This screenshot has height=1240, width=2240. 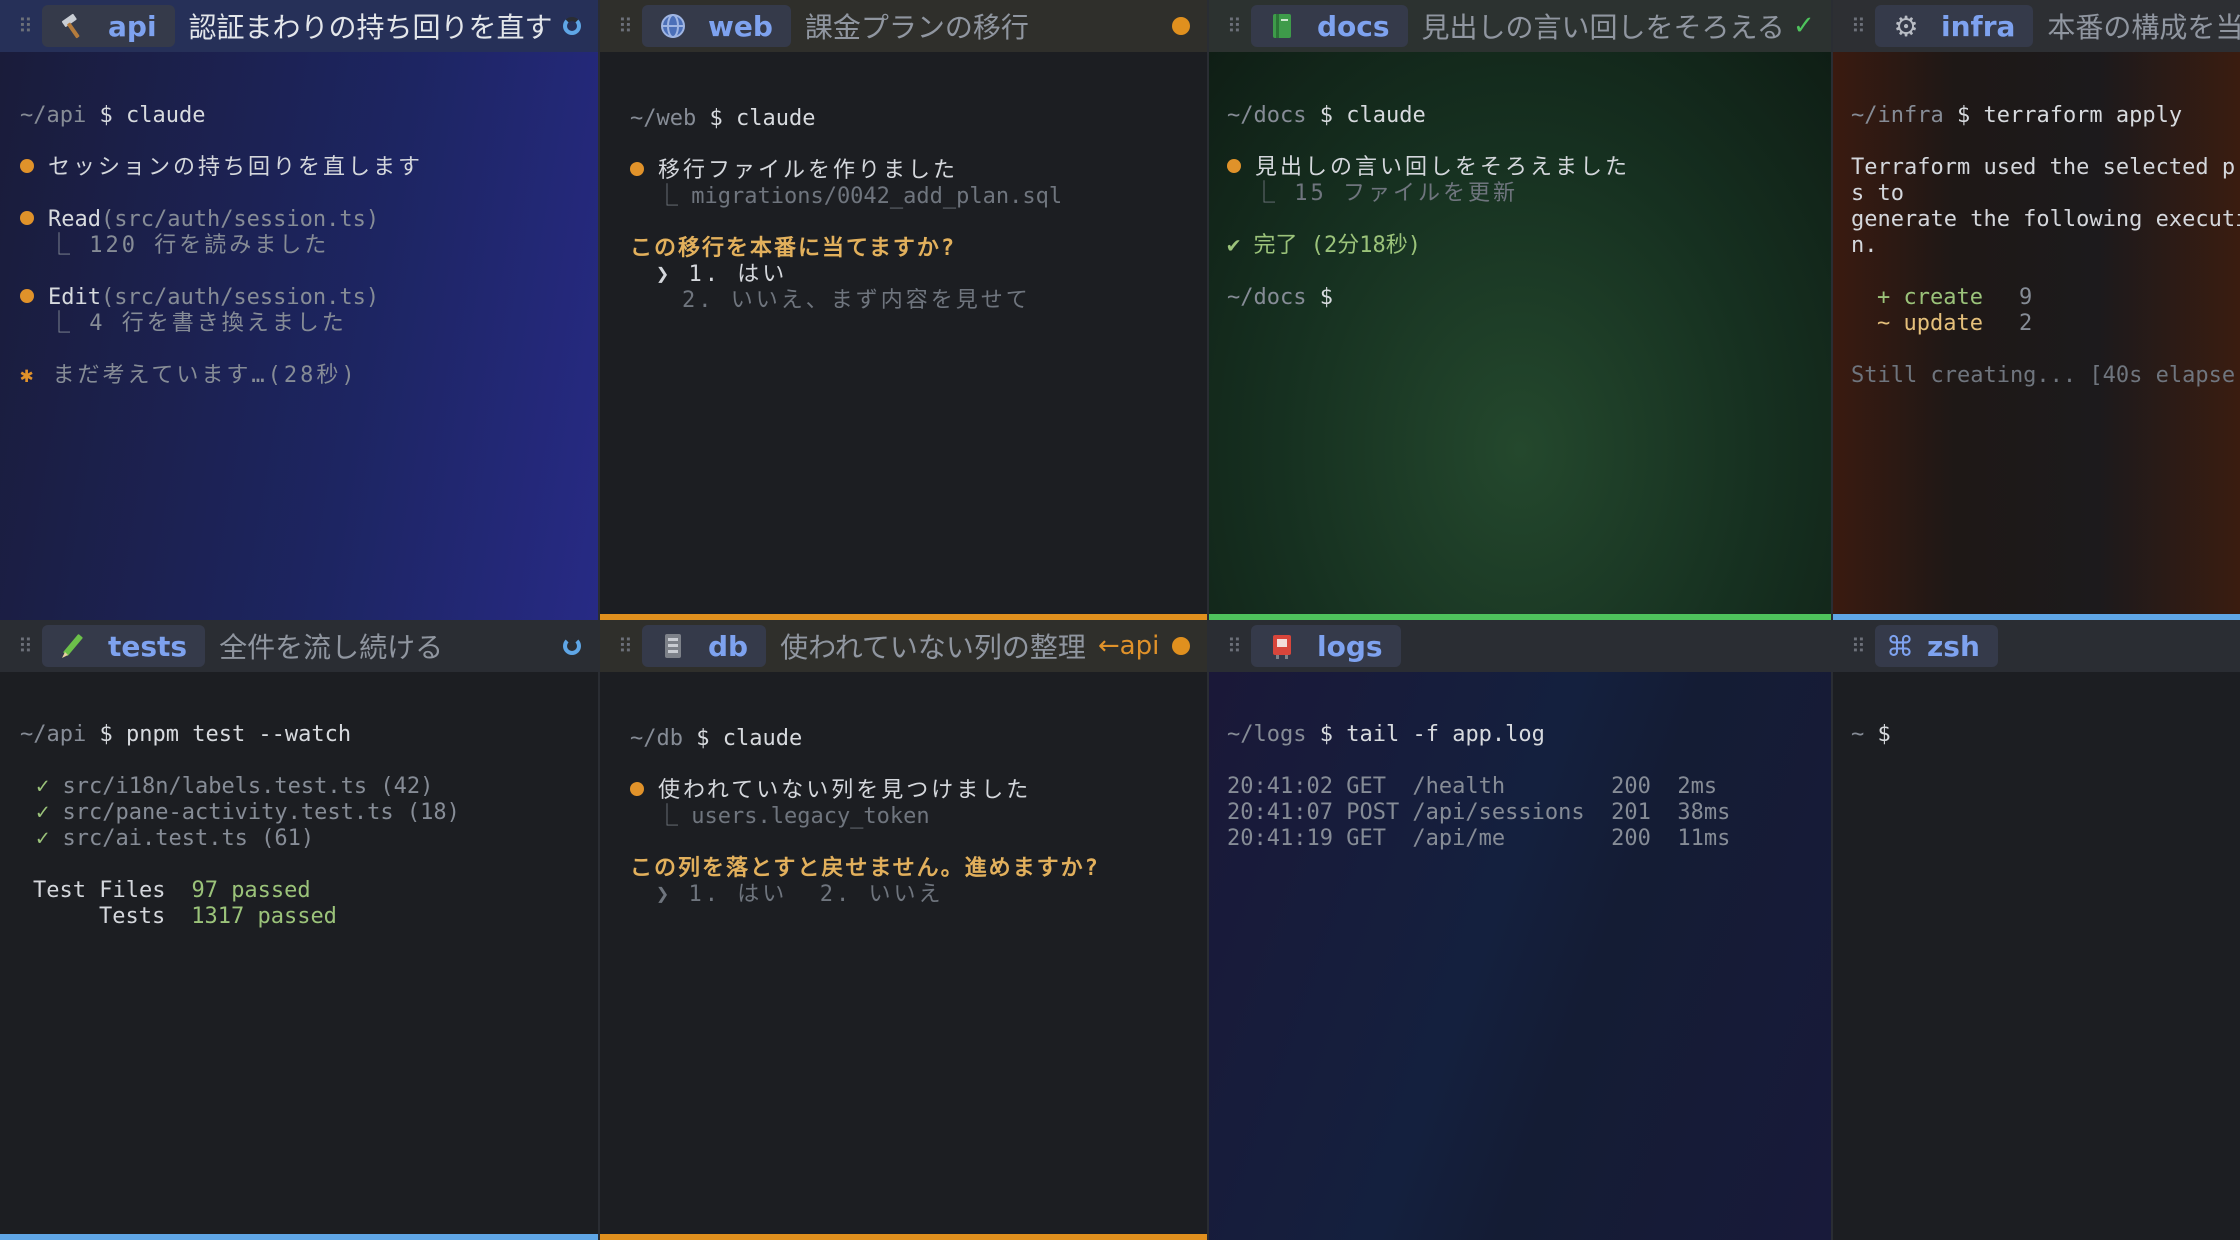 I want to click on link-badge: ←api, so click(x=1128, y=646).